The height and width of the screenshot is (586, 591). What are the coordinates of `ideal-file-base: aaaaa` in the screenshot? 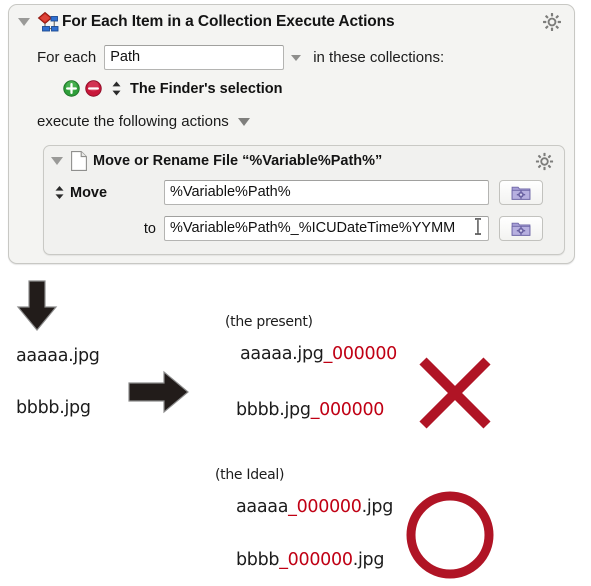 It's located at (262, 507).